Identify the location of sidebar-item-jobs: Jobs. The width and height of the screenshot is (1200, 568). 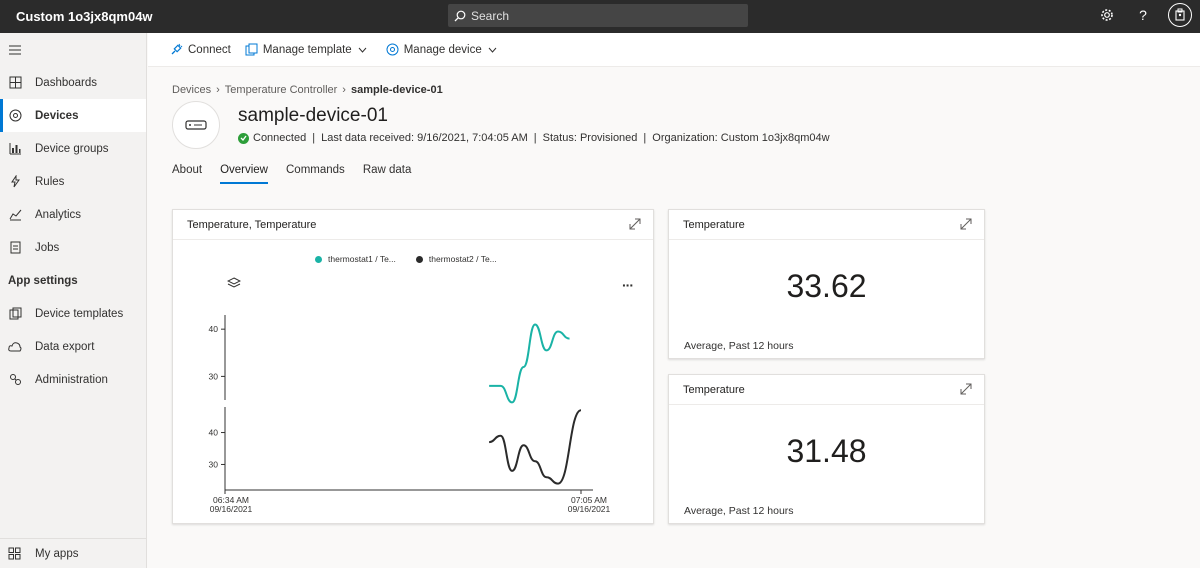
(73, 247).